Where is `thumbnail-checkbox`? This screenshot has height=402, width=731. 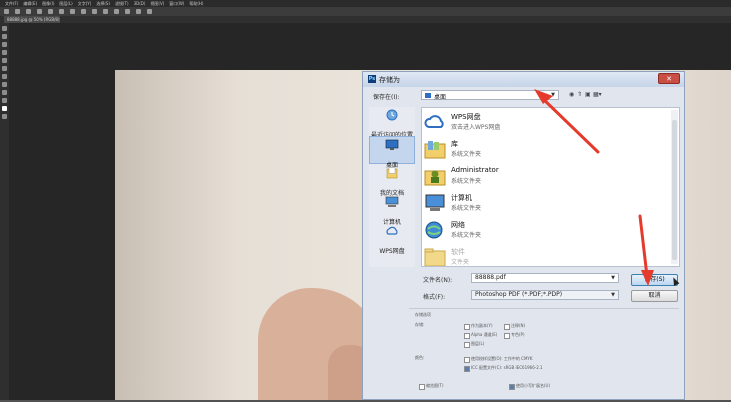 thumbnail-checkbox is located at coordinates (422, 387).